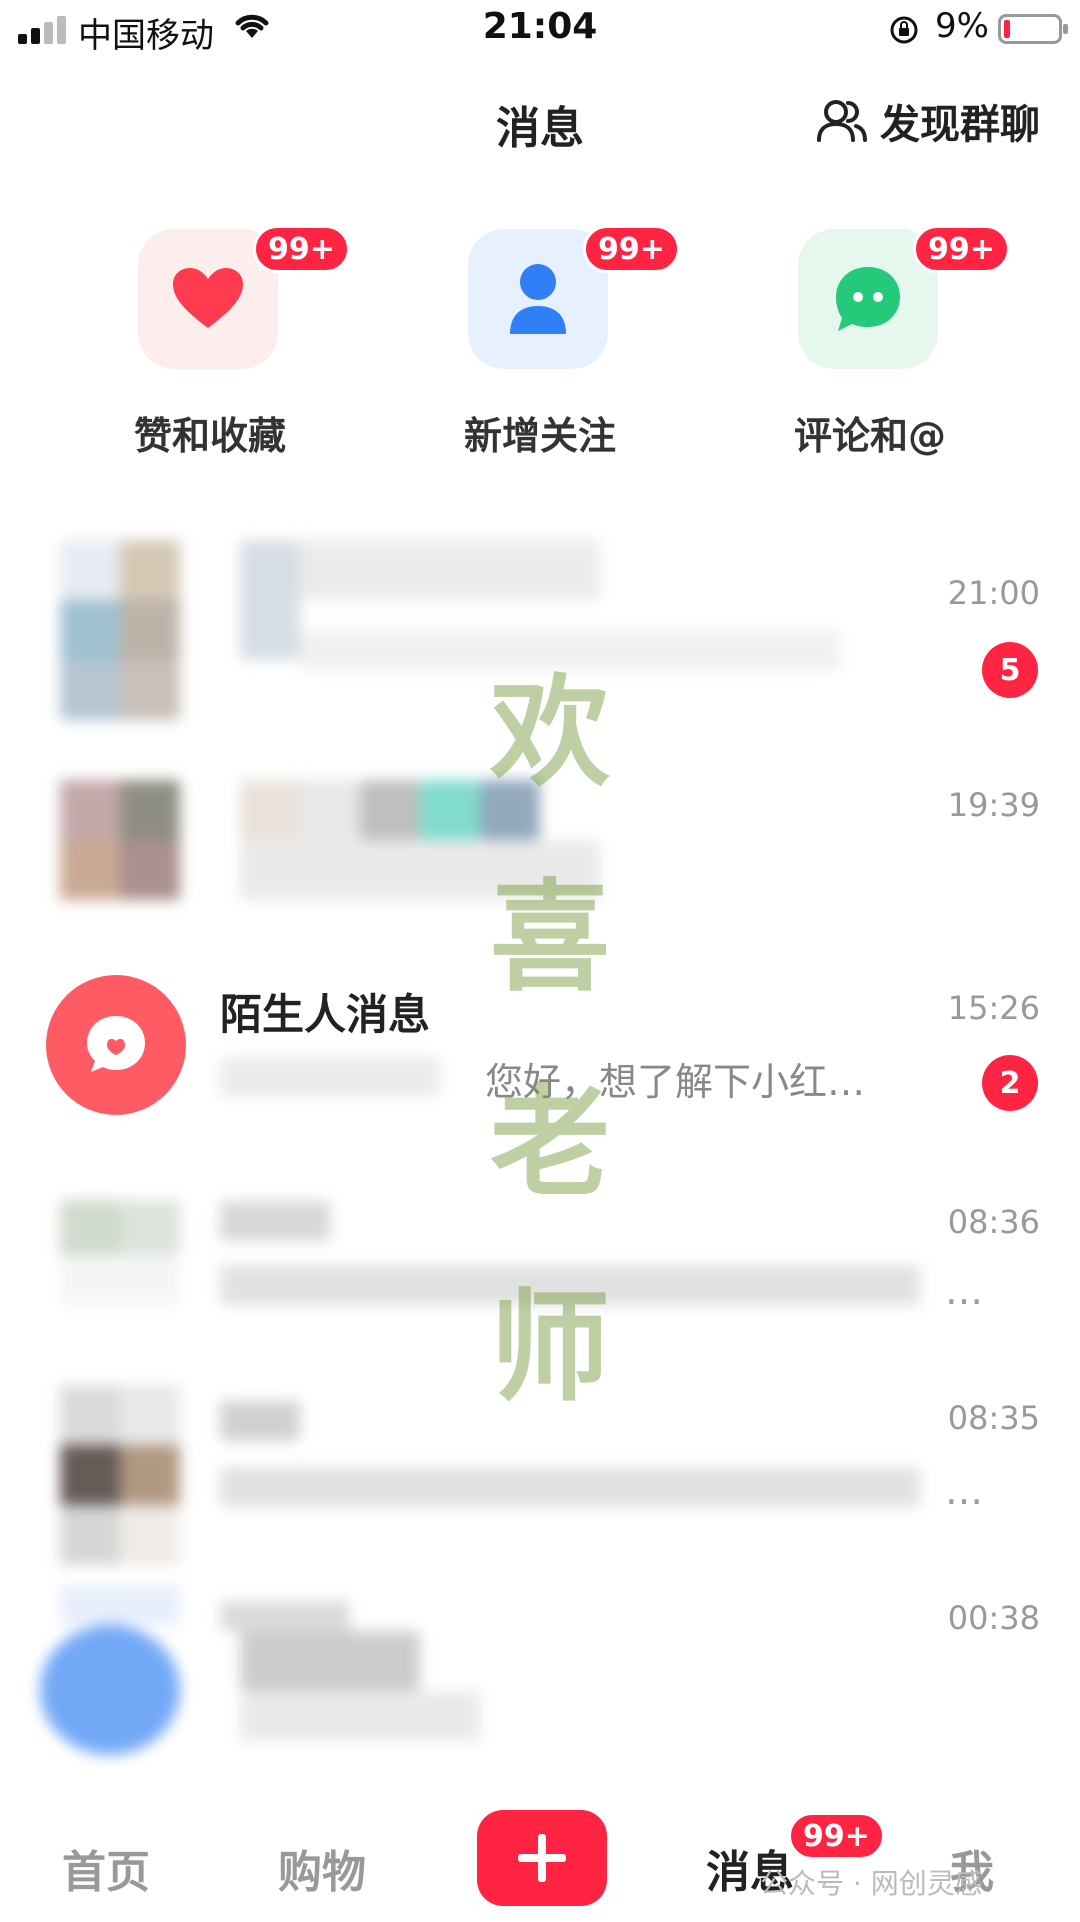  I want to click on battery-icon, so click(1033, 29).